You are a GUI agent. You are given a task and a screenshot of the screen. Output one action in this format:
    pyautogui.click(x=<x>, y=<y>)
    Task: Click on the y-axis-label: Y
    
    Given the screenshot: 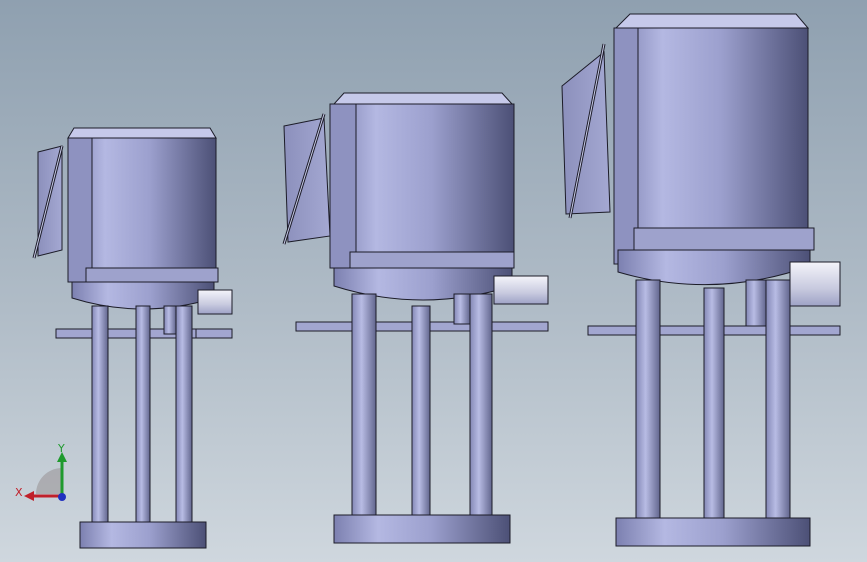 What is the action you would take?
    pyautogui.click(x=61, y=448)
    